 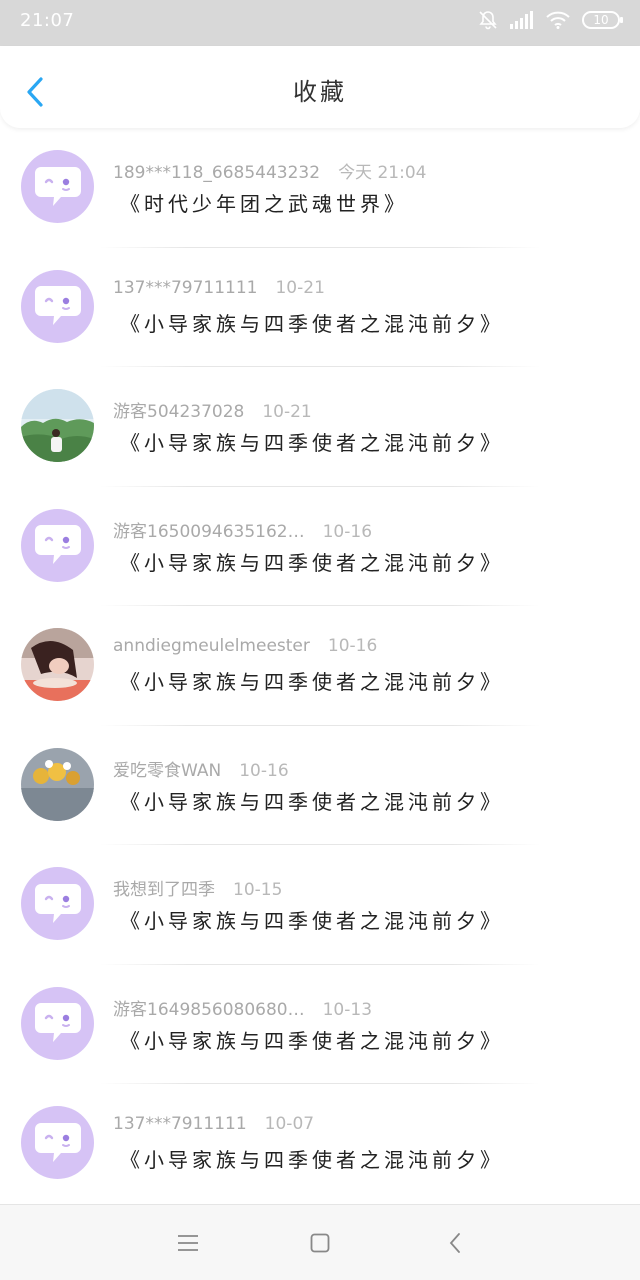 What do you see at coordinates (211, 646) in the screenshot?
I see `username: anndiegmeulelmeester` at bounding box center [211, 646].